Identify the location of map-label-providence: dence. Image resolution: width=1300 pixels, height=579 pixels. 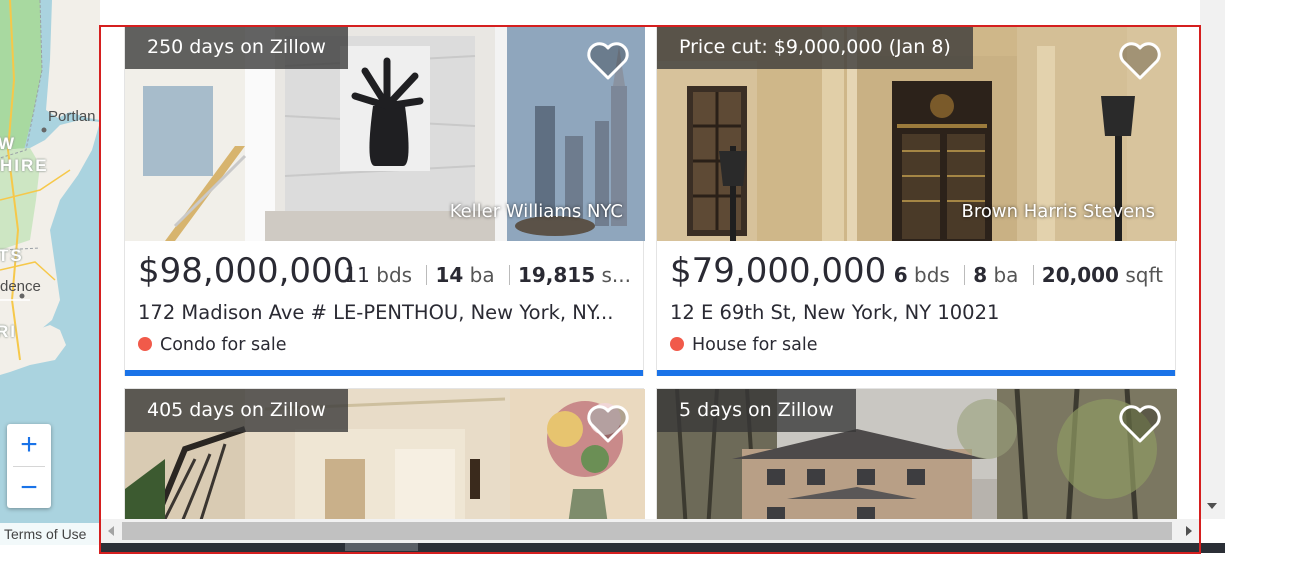
(20, 286).